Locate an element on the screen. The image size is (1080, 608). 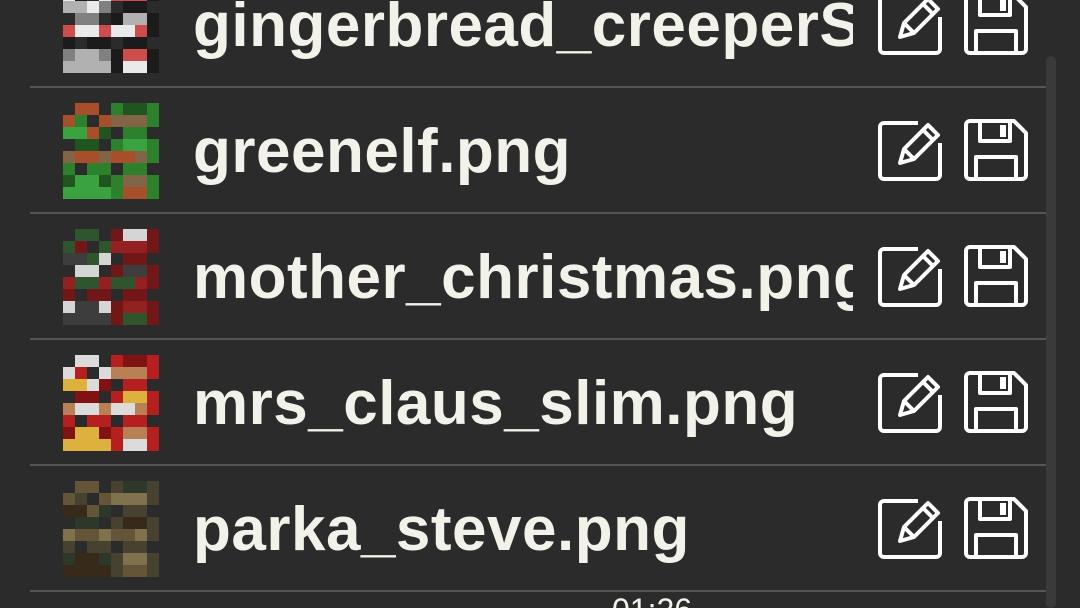
file-name: greenelf.png is located at coordinates (382, 151).